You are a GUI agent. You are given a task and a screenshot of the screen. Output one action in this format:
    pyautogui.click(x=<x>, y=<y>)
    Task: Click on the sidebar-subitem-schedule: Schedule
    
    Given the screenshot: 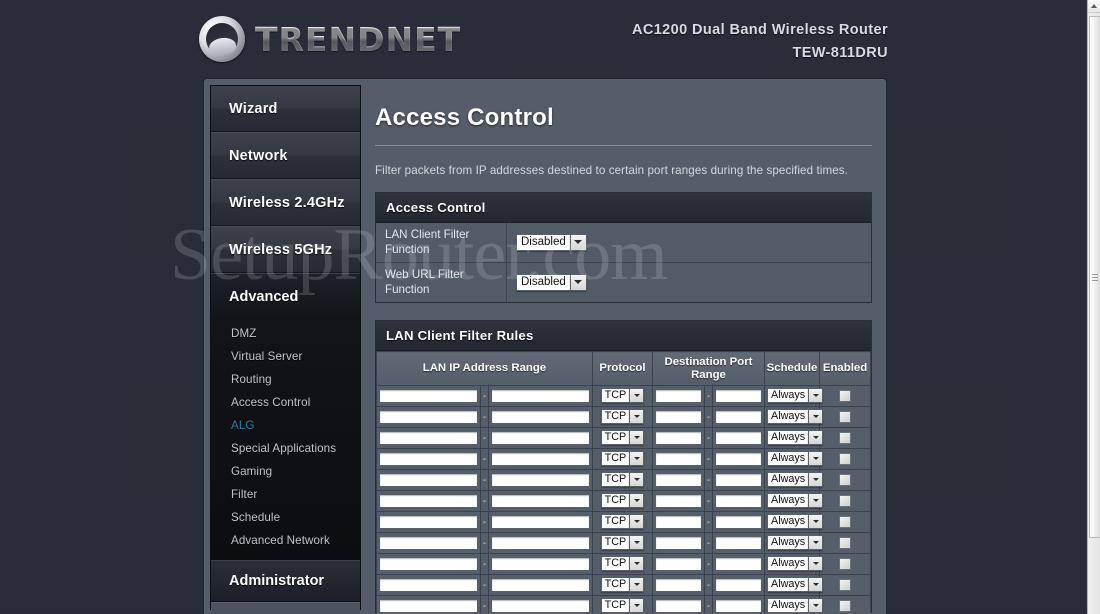 What is the action you would take?
    pyautogui.click(x=285, y=517)
    